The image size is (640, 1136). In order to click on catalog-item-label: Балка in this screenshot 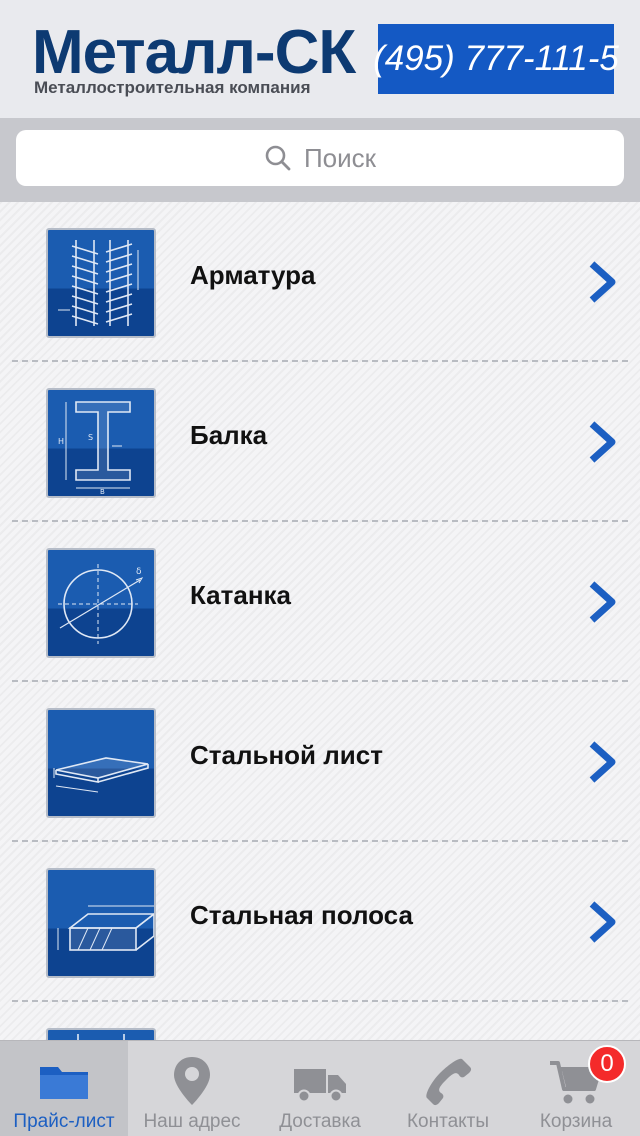, I will do `click(229, 435)`.